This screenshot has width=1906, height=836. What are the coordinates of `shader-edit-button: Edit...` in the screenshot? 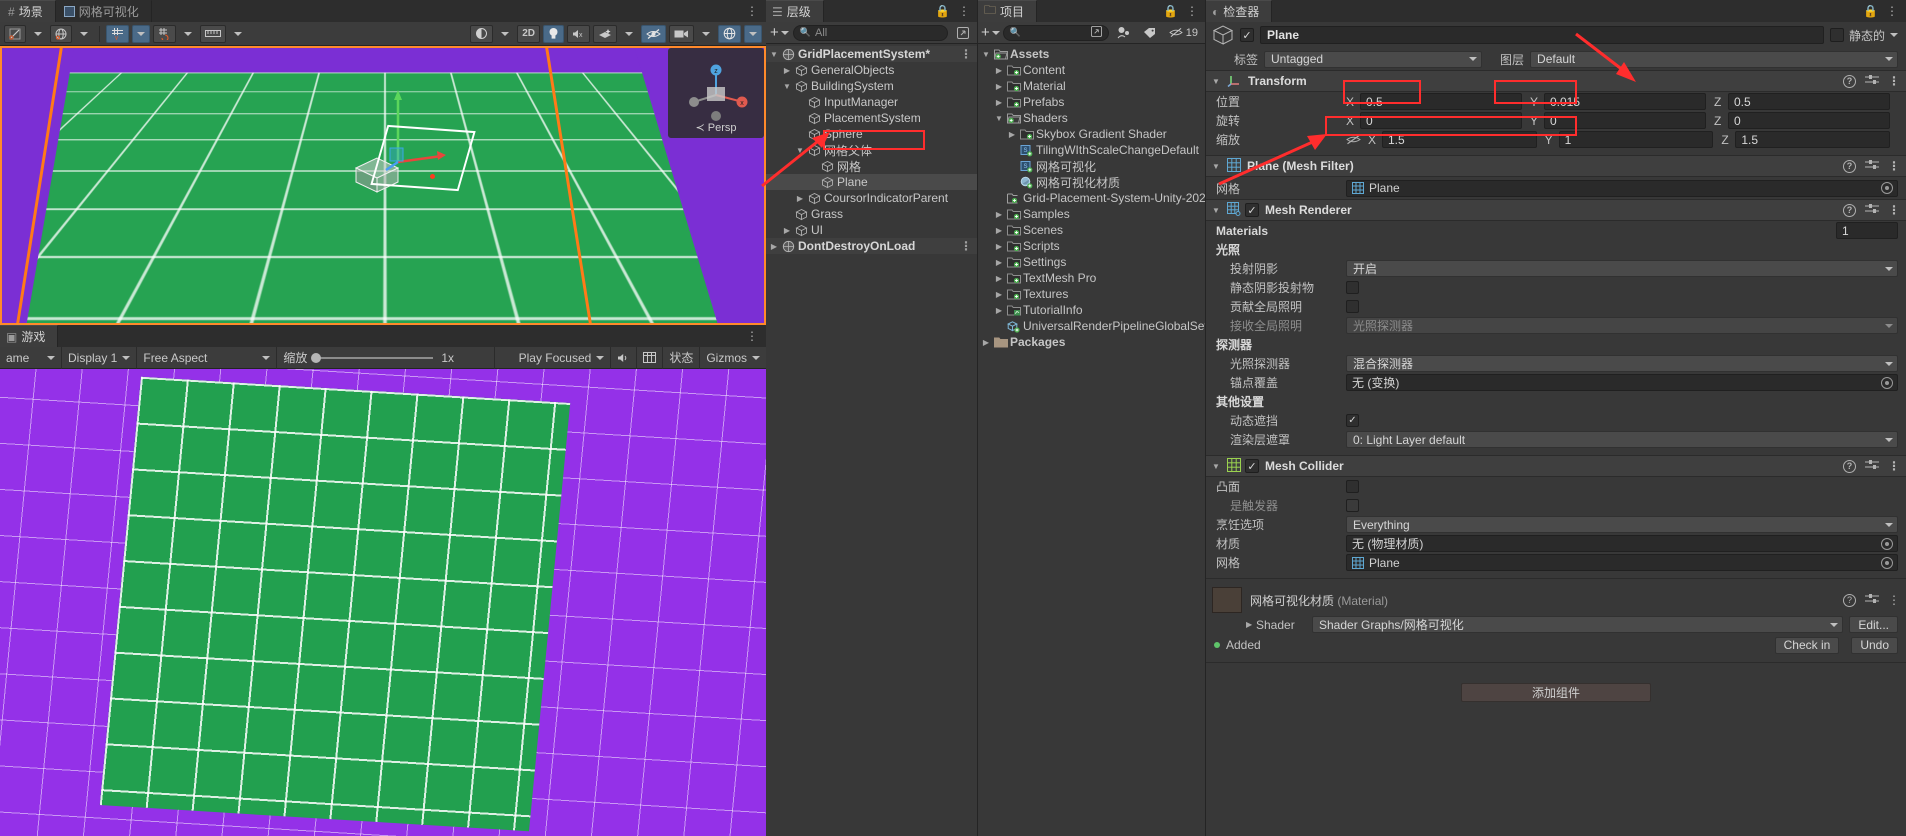 It's located at (1873, 624).